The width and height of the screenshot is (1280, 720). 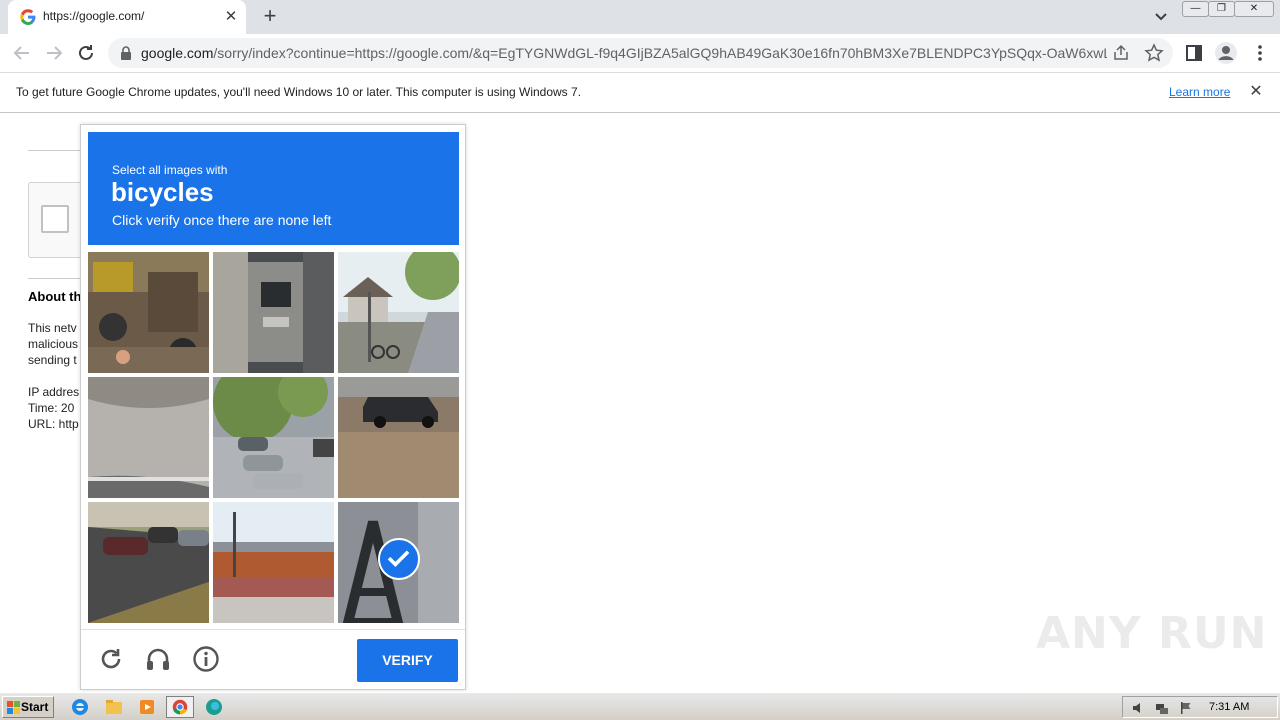 I want to click on page-paragraph-line: sending t, so click(x=52, y=360).